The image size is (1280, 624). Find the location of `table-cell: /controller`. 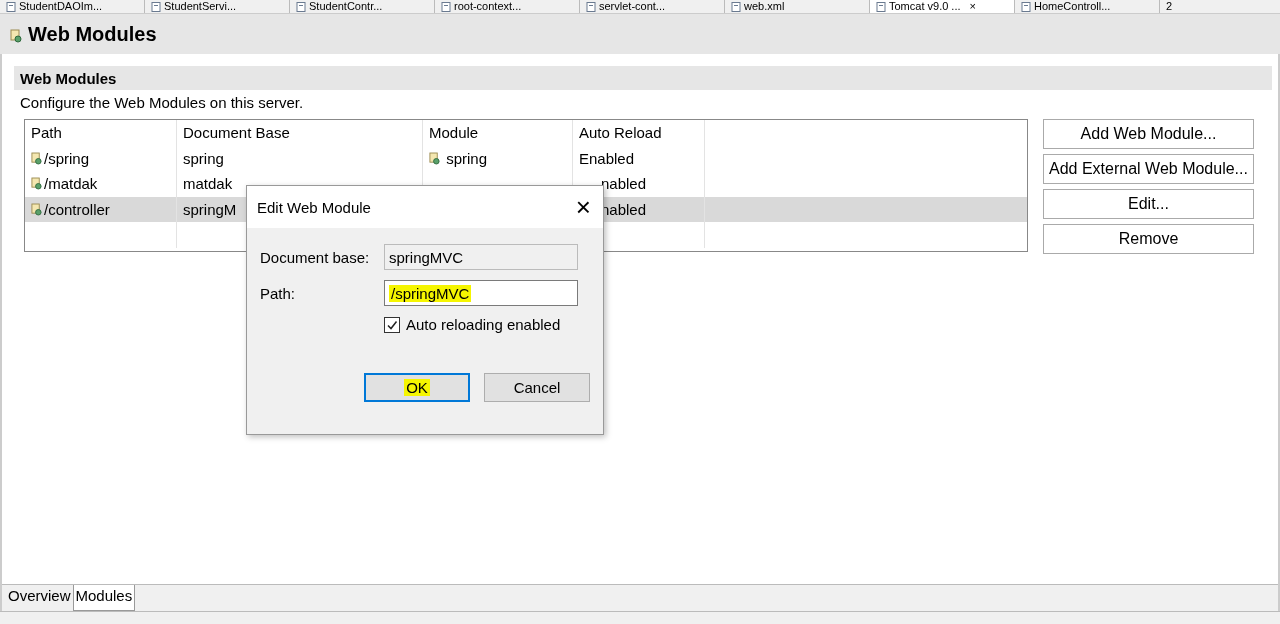

table-cell: /controller is located at coordinates (77, 209).